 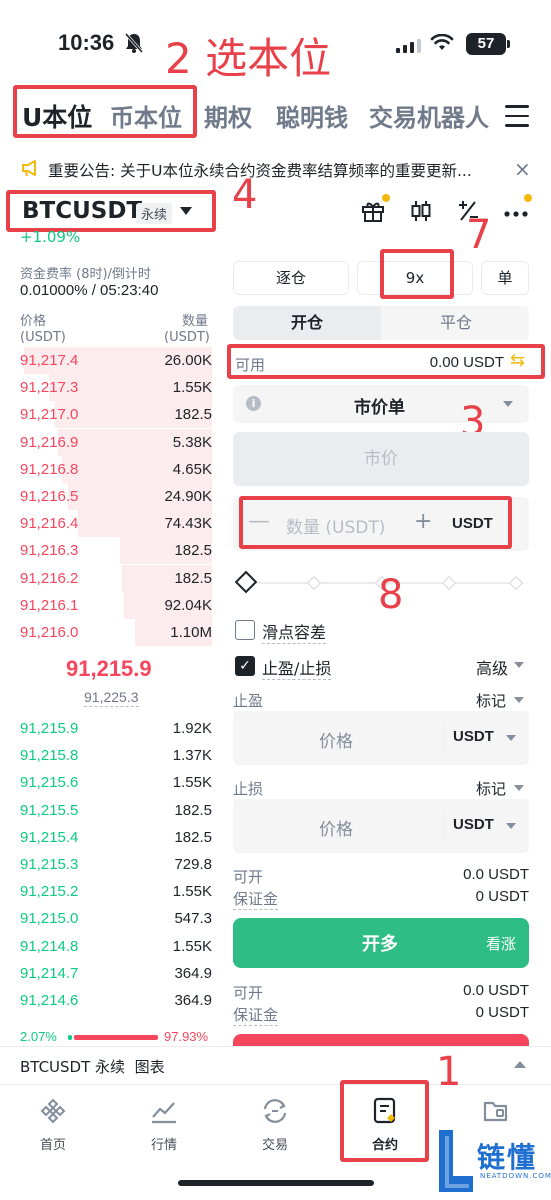 What do you see at coordinates (423, 521) in the screenshot?
I see `increase-quantity-button: +` at bounding box center [423, 521].